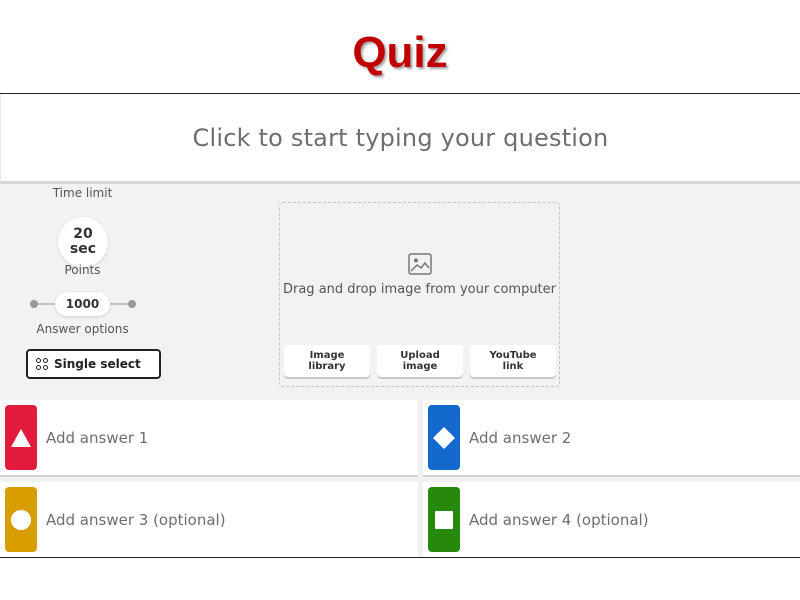 The width and height of the screenshot is (800, 600). Describe the element at coordinates (83, 249) in the screenshot. I see `time-limit-unit: sec` at that location.